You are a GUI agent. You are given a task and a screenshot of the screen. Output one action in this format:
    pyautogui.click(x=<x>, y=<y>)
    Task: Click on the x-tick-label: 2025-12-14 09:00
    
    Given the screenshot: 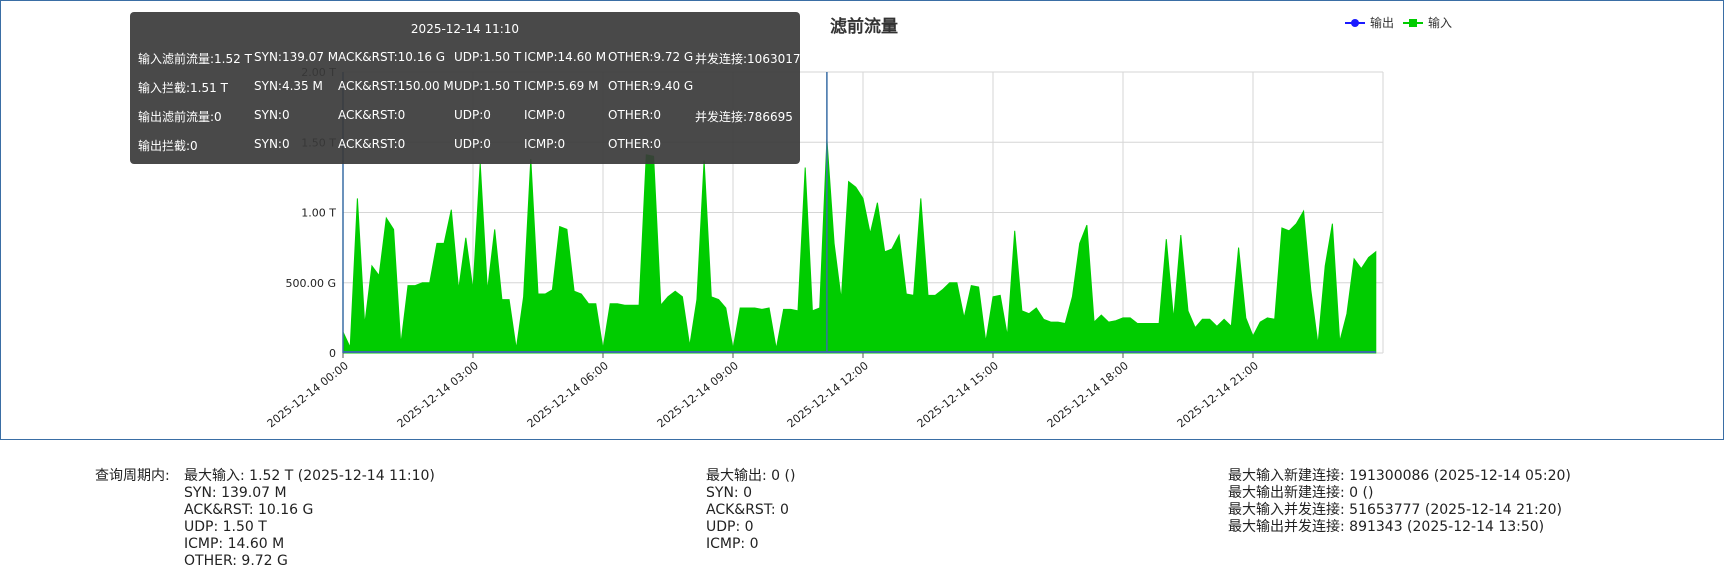 What is the action you would take?
    pyautogui.click(x=698, y=394)
    